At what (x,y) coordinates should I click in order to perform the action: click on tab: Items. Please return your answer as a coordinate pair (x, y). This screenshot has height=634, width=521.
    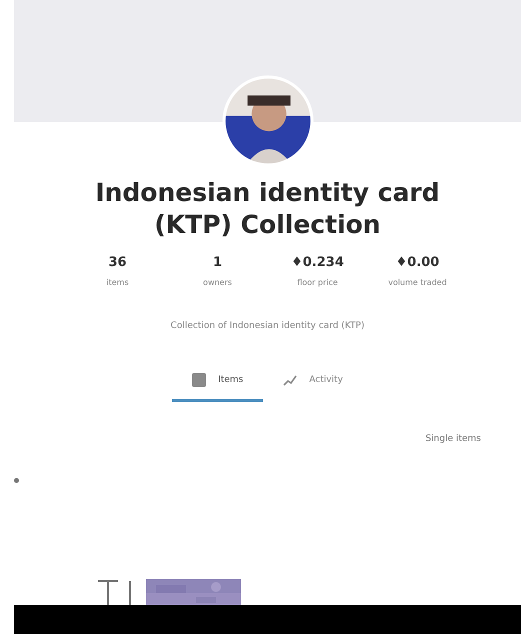
    Looking at the image, I should click on (218, 384).